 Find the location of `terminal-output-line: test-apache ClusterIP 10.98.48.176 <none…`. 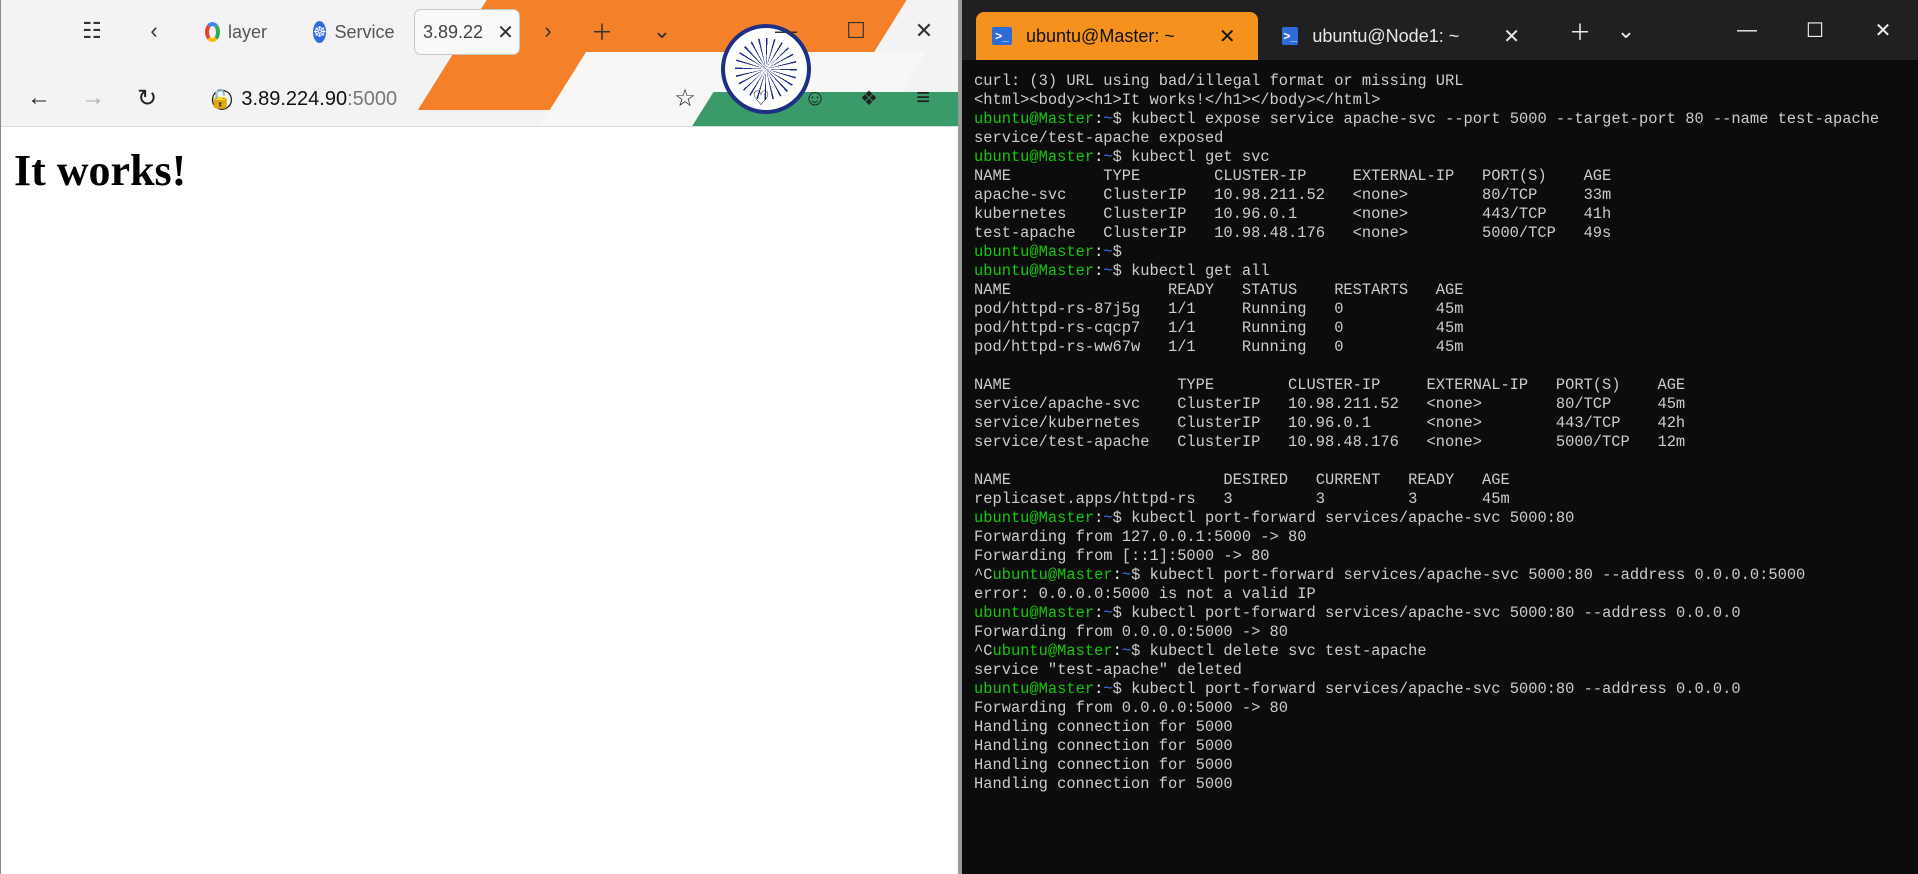

terminal-output-line: test-apache ClusterIP 10.98.48.176 <none… is located at coordinates (1444, 233).